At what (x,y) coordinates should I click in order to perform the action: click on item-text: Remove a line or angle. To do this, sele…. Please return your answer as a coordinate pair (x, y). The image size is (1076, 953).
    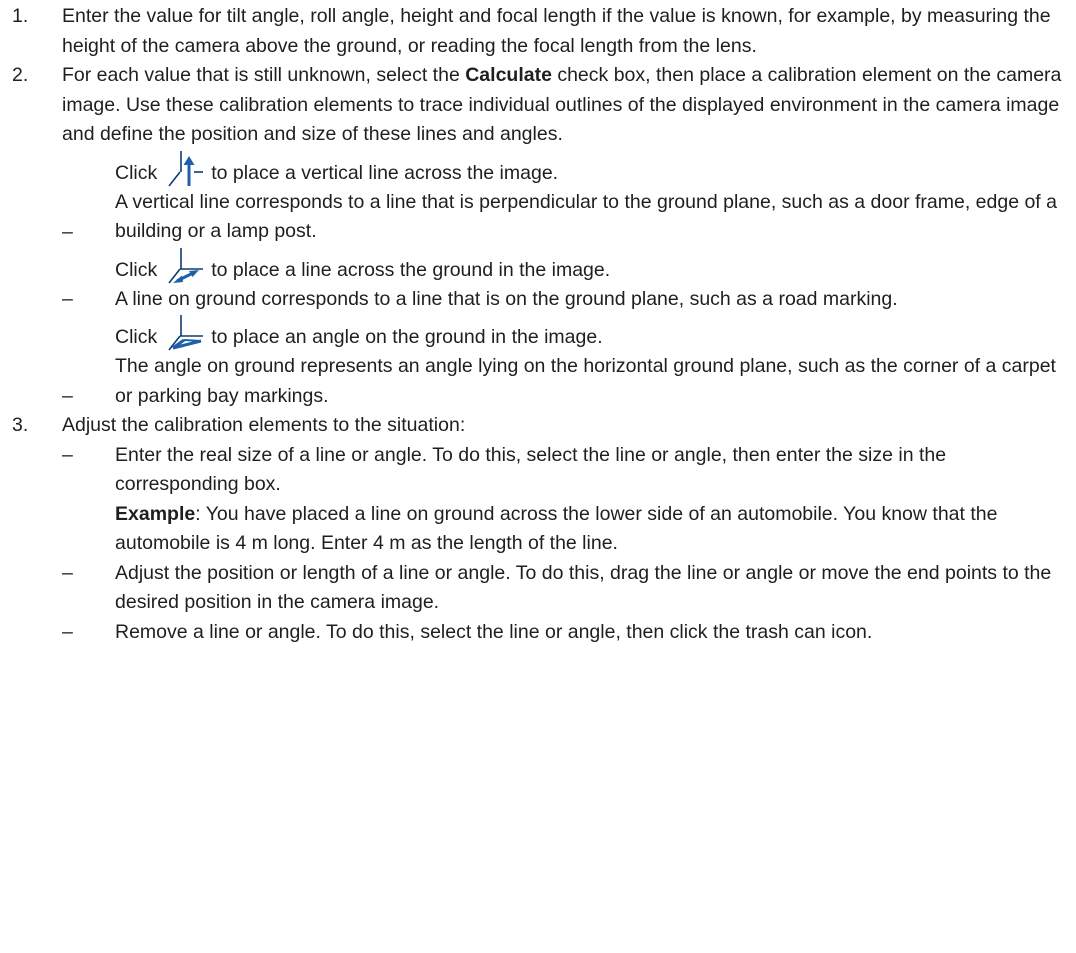
    Looking at the image, I should click on (494, 631).